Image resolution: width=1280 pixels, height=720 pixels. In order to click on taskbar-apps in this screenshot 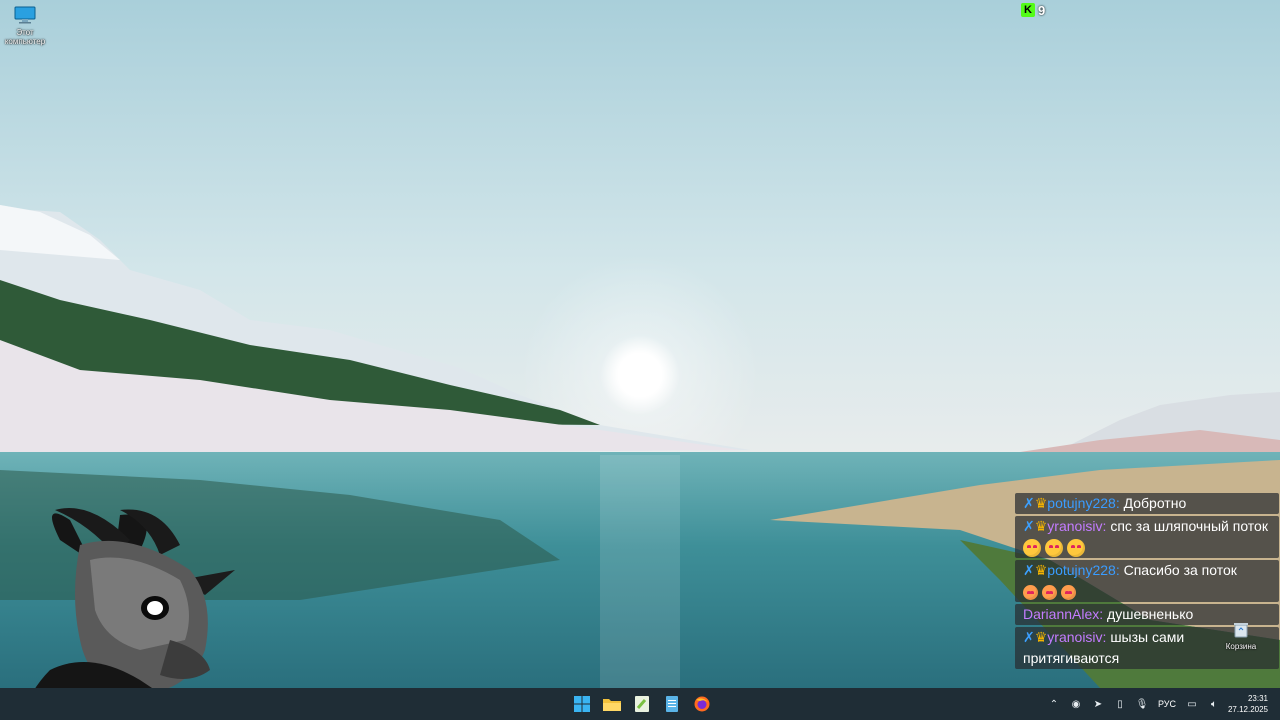, I will do `click(642, 704)`.